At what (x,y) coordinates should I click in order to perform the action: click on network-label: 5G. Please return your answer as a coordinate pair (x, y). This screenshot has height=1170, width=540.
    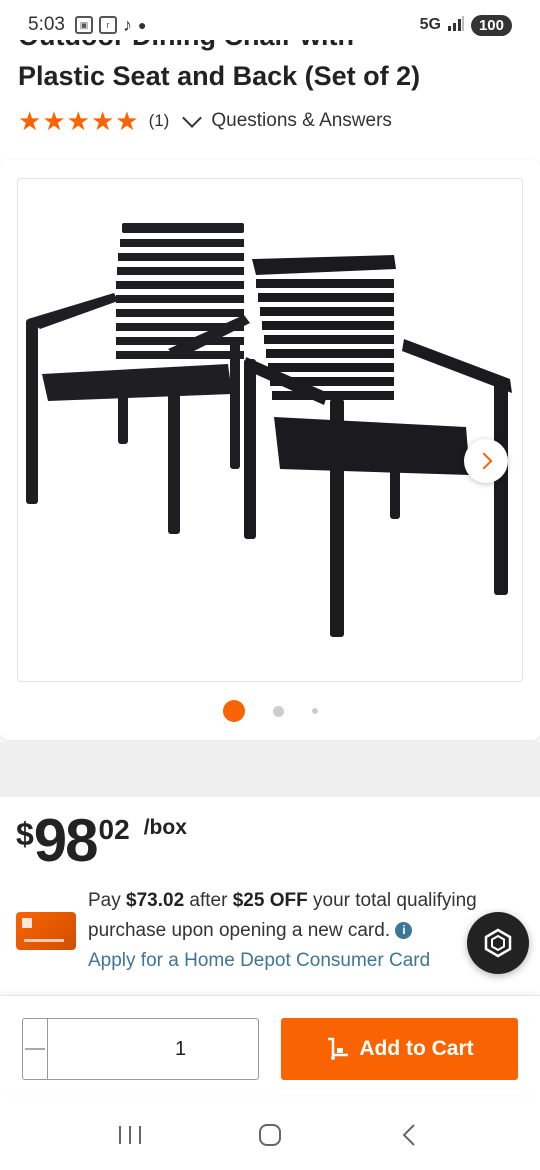
    Looking at the image, I should click on (430, 24).